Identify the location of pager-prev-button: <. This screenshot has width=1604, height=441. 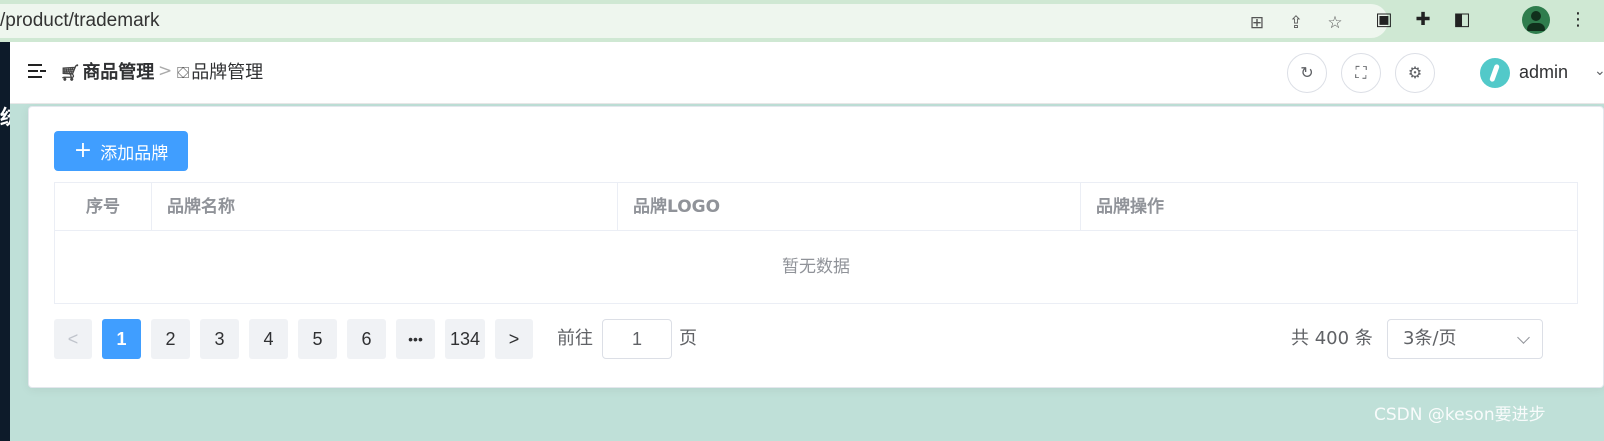
(73, 339).